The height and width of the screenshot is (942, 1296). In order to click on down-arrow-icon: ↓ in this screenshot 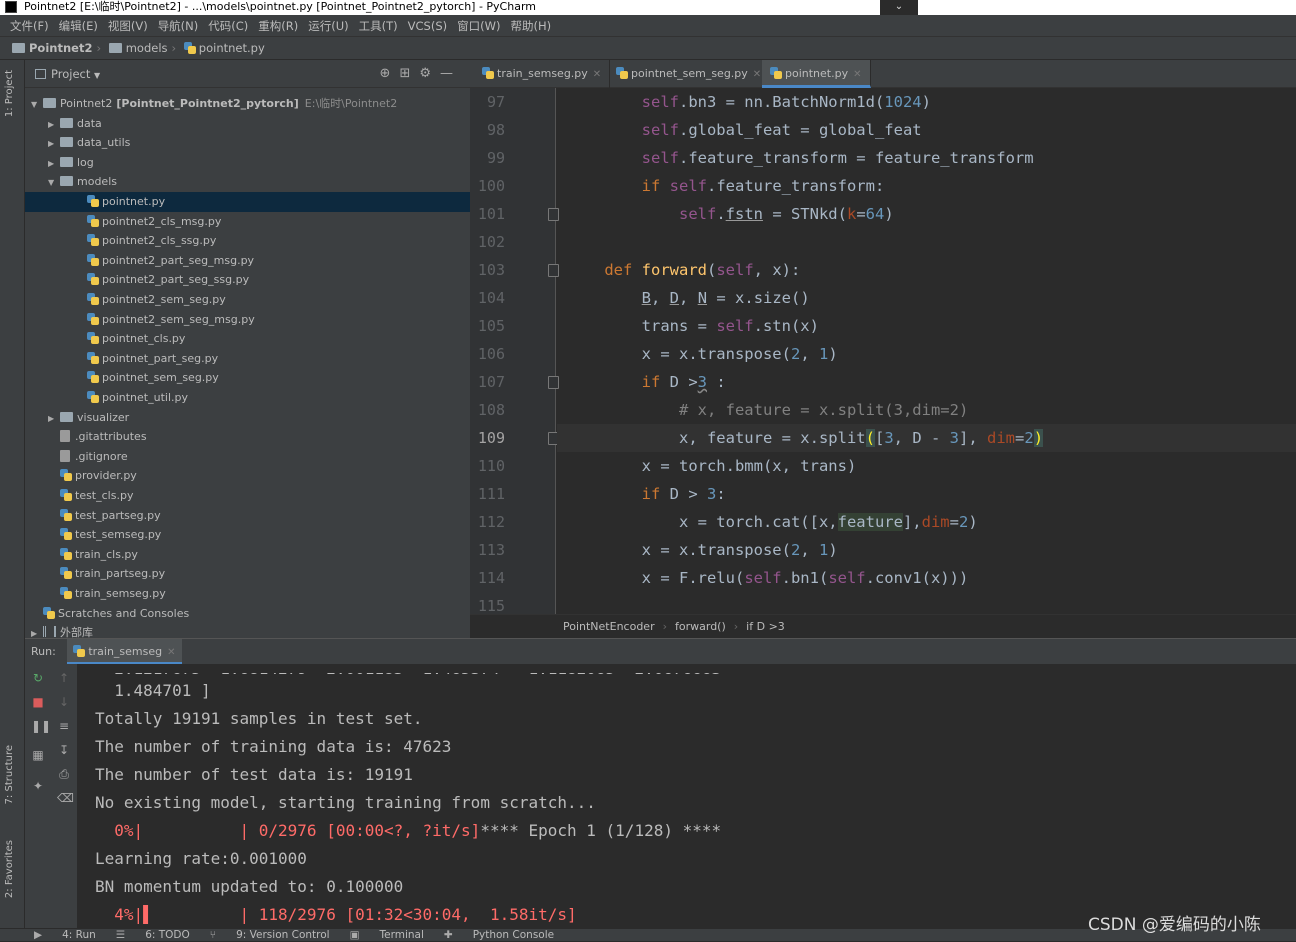, I will do `click(64, 702)`.